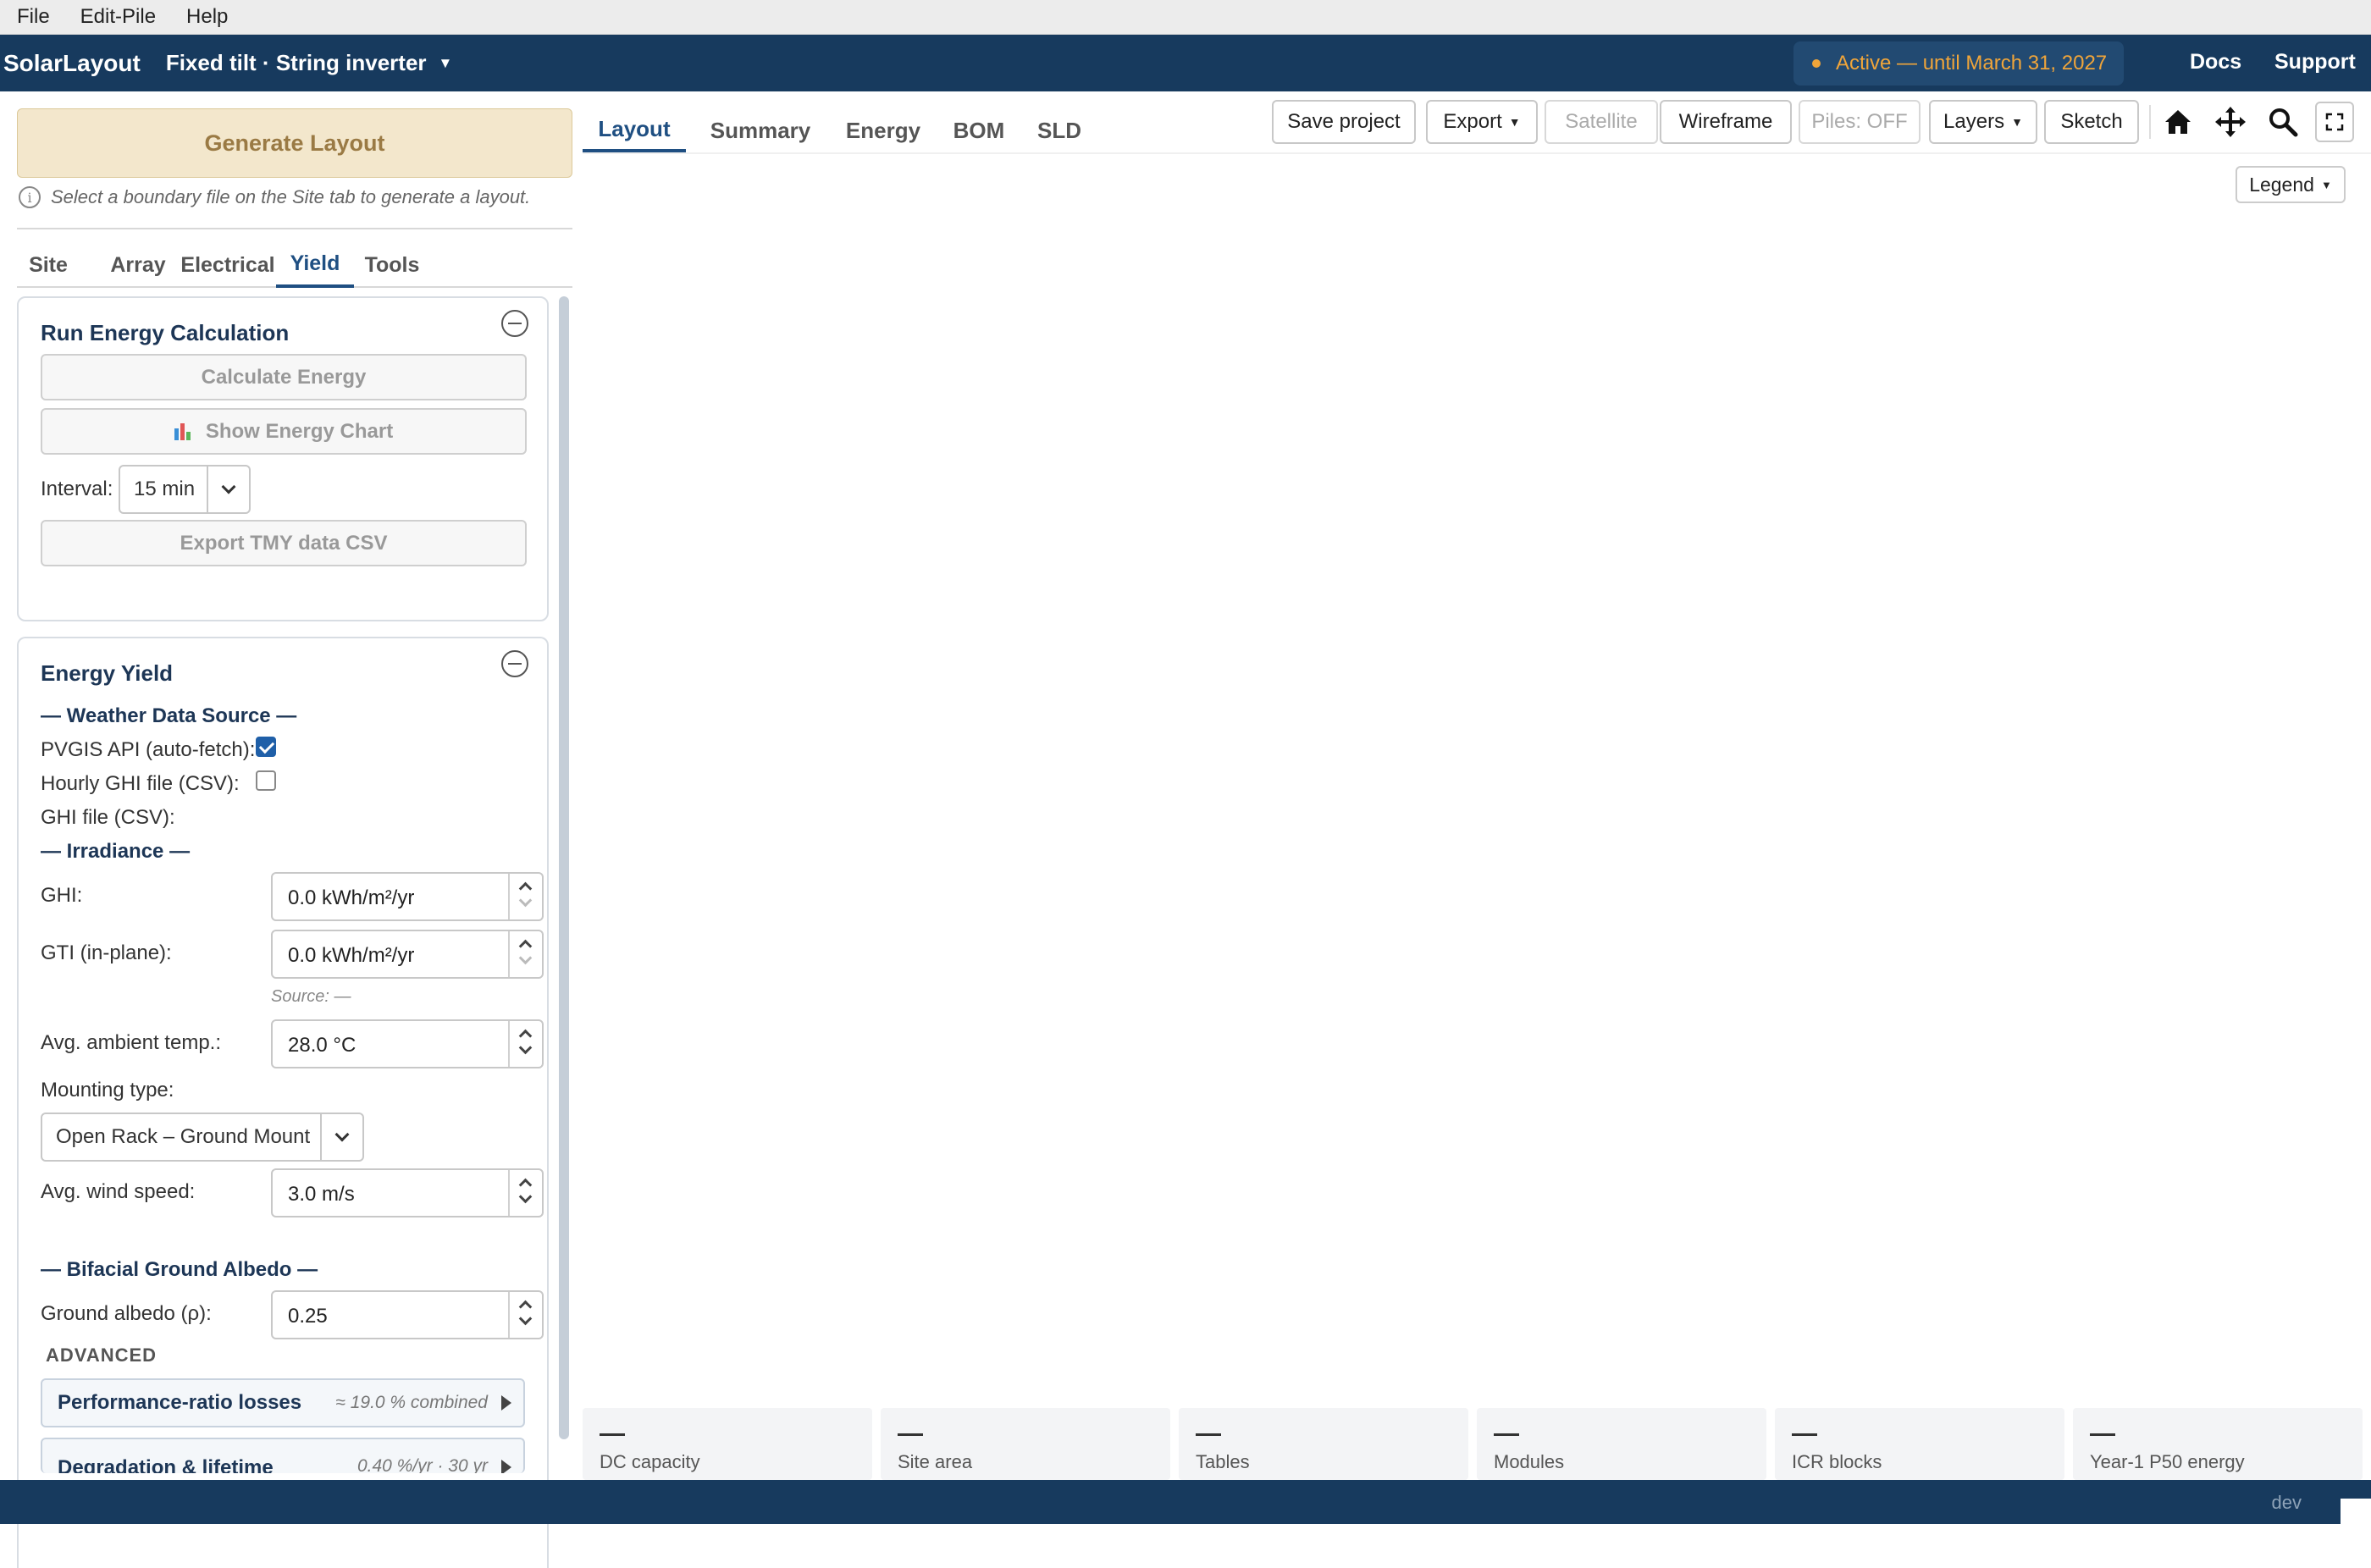  What do you see at coordinates (62, 895) in the screenshot?
I see `ghi-label: GHI:` at bounding box center [62, 895].